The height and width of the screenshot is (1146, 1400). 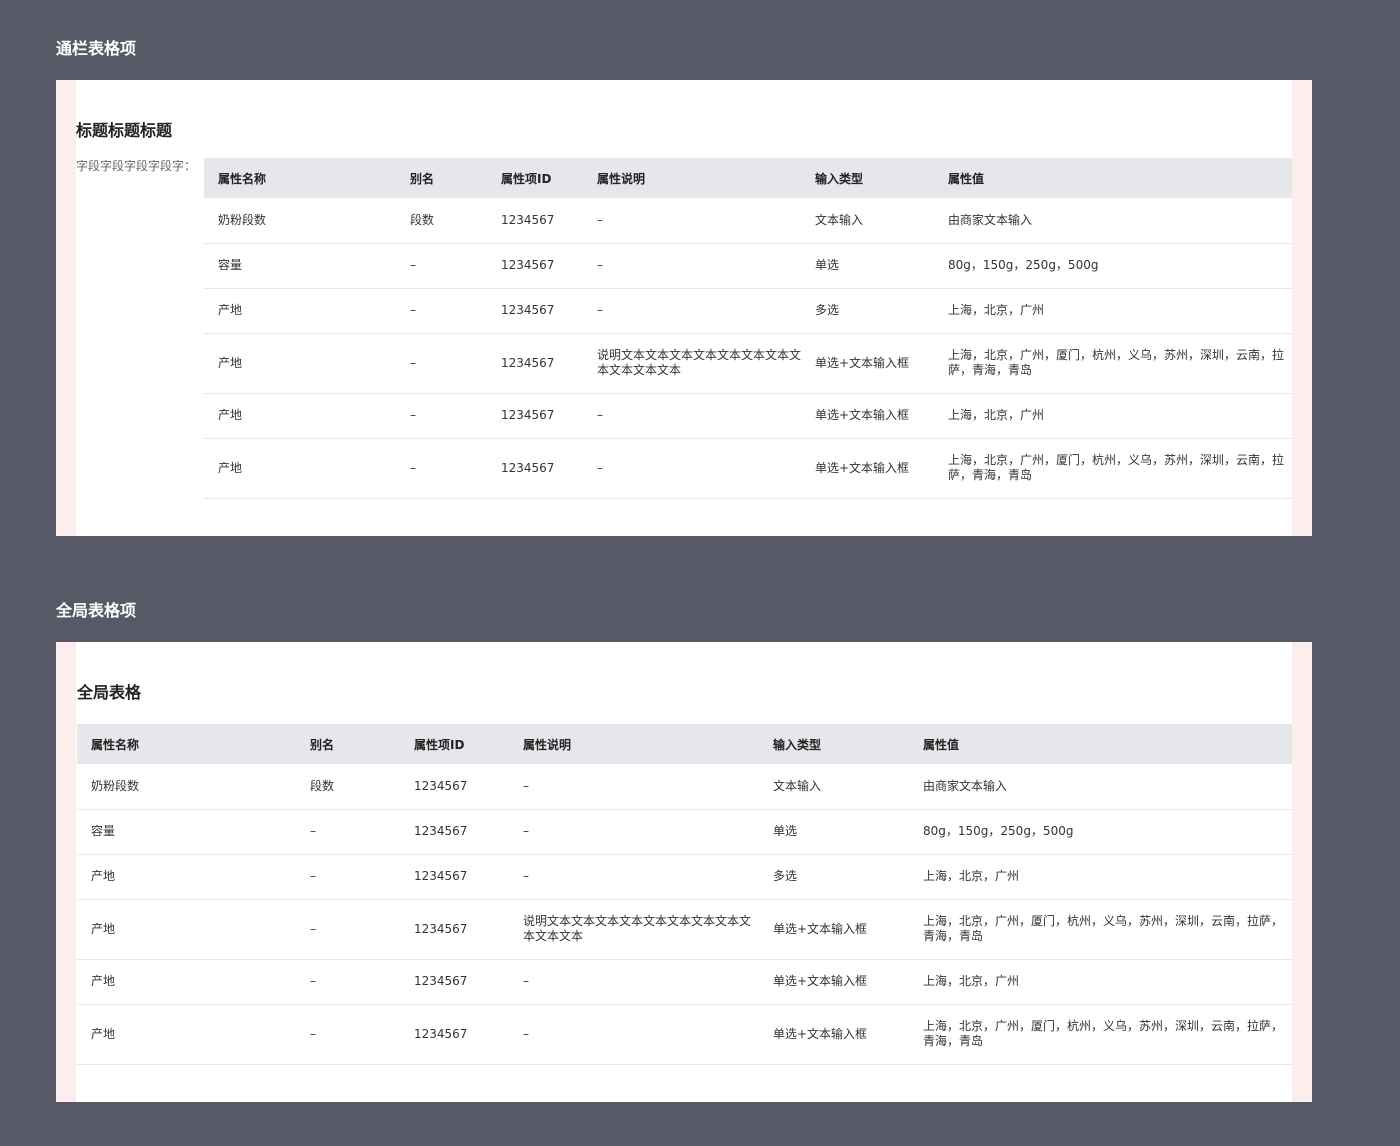 I want to click on section-label-full-width: 通栏表格项, so click(x=96, y=48).